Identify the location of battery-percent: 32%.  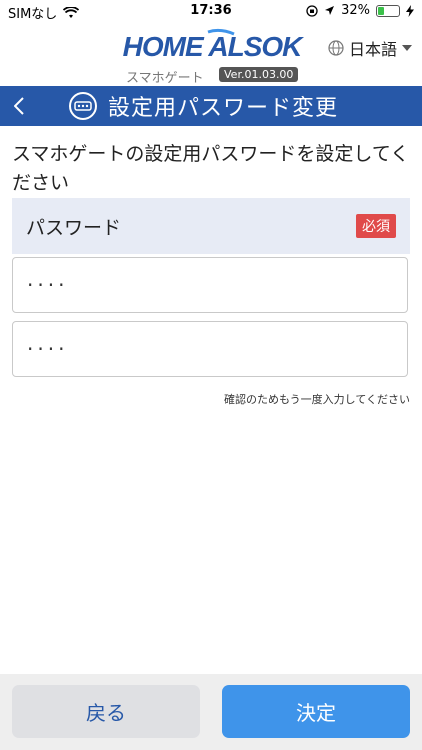
(355, 10).